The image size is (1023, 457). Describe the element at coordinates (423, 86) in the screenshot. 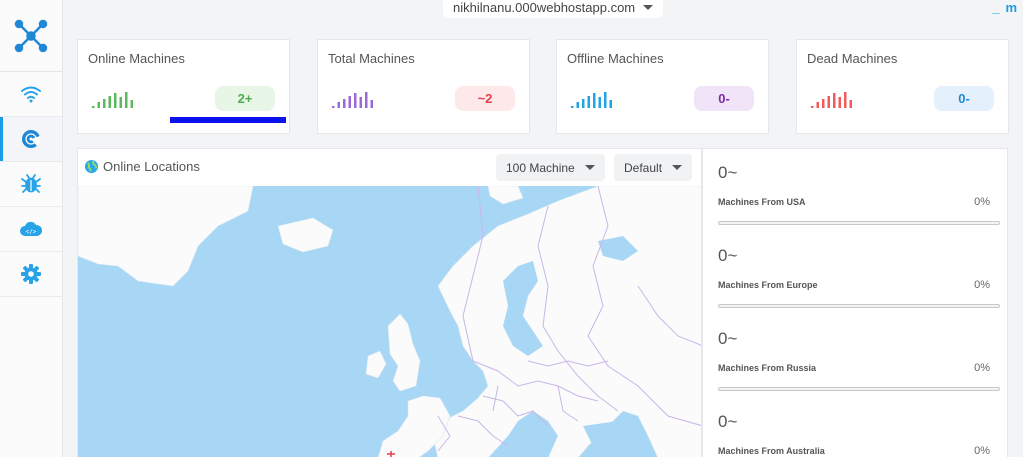

I see `card-total-machines: Total Machines ~2` at that location.